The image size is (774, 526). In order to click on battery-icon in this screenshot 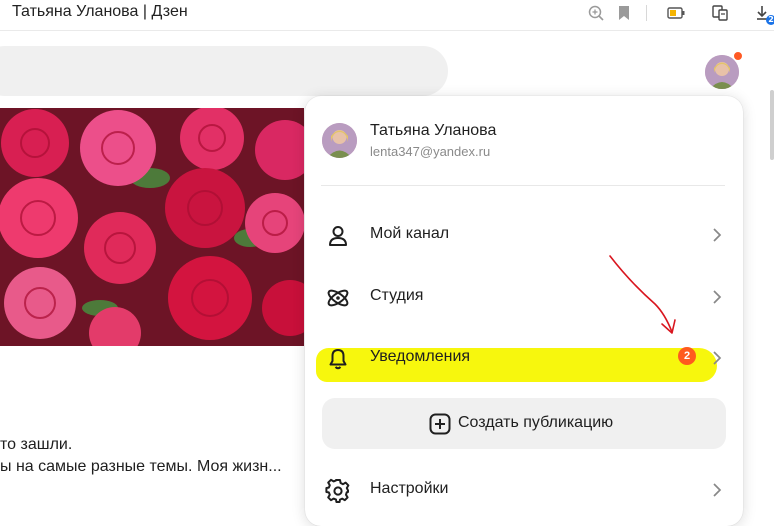, I will do `click(676, 13)`.